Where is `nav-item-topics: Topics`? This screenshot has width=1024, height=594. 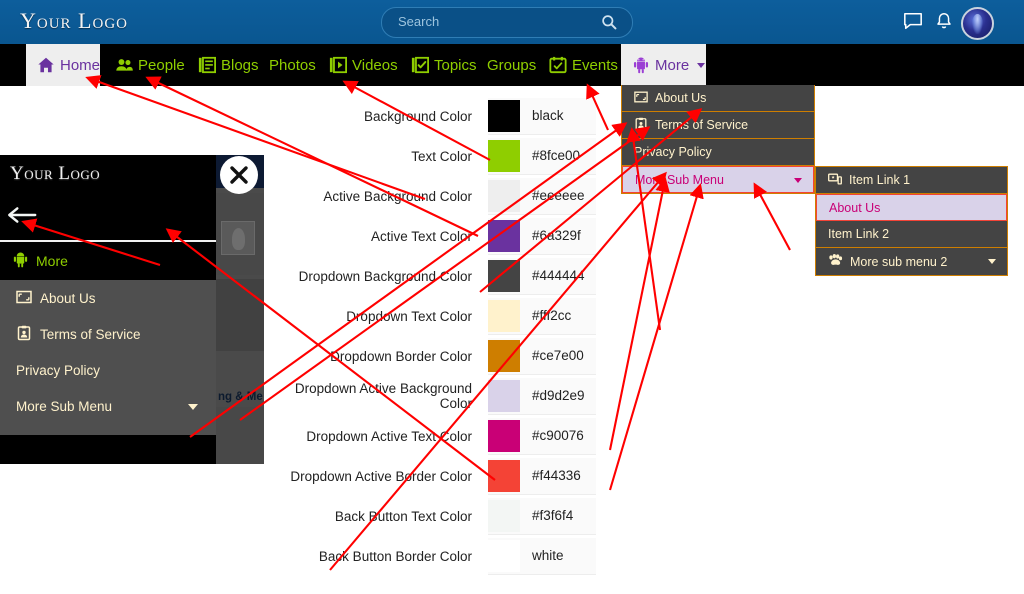
nav-item-topics: Topics is located at coordinates (444, 65).